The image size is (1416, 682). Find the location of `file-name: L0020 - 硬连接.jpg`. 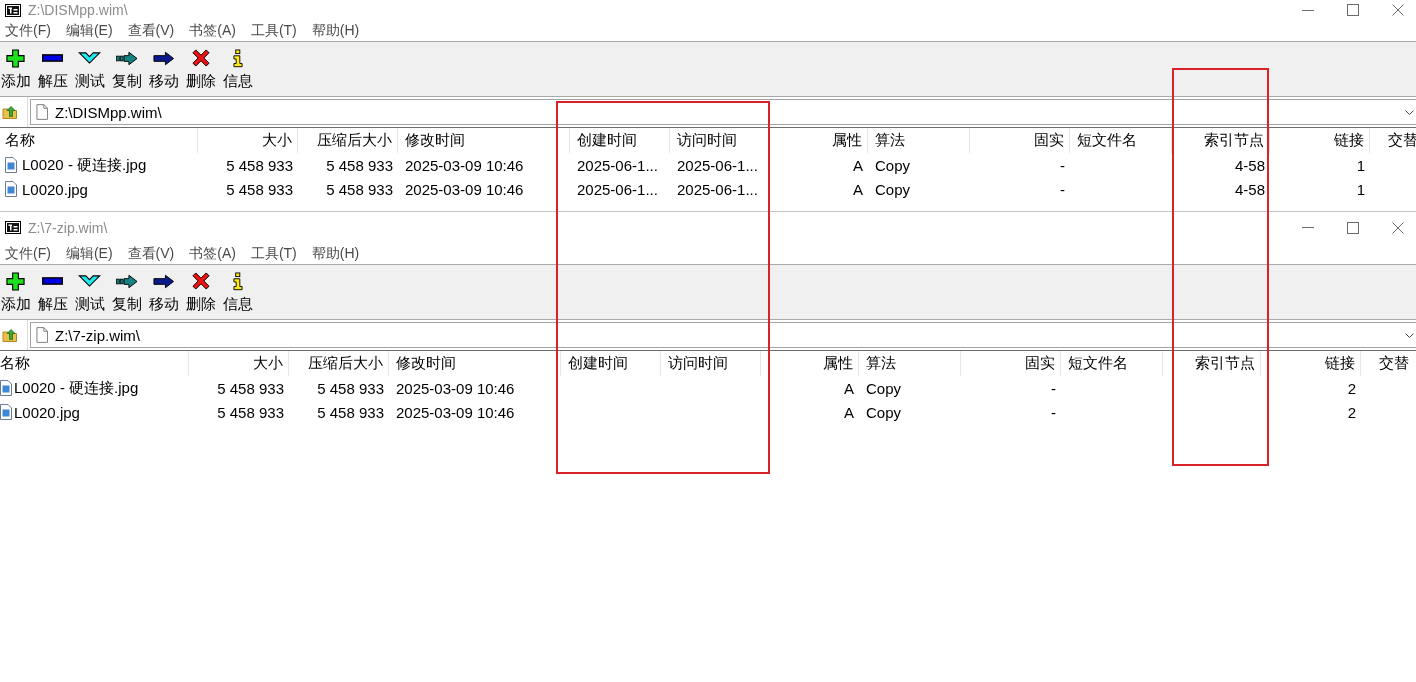

file-name: L0020 - 硬连接.jpg is located at coordinates (76, 388).